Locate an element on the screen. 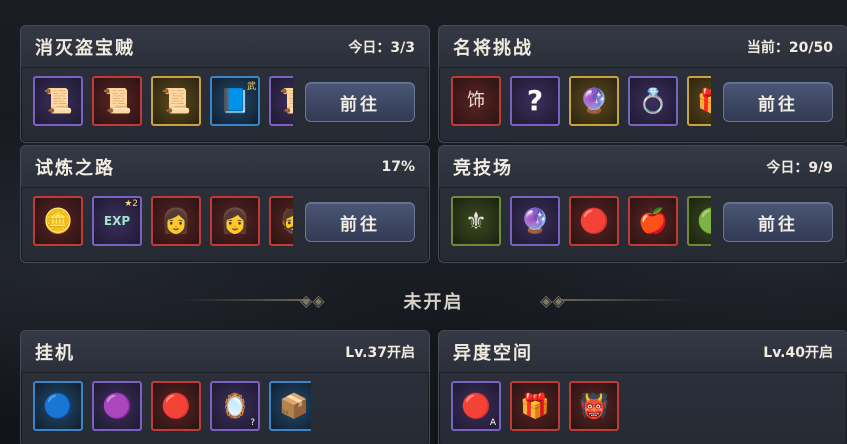  reward-list: 🔴 A 🎁 👹 is located at coordinates (584, 402).